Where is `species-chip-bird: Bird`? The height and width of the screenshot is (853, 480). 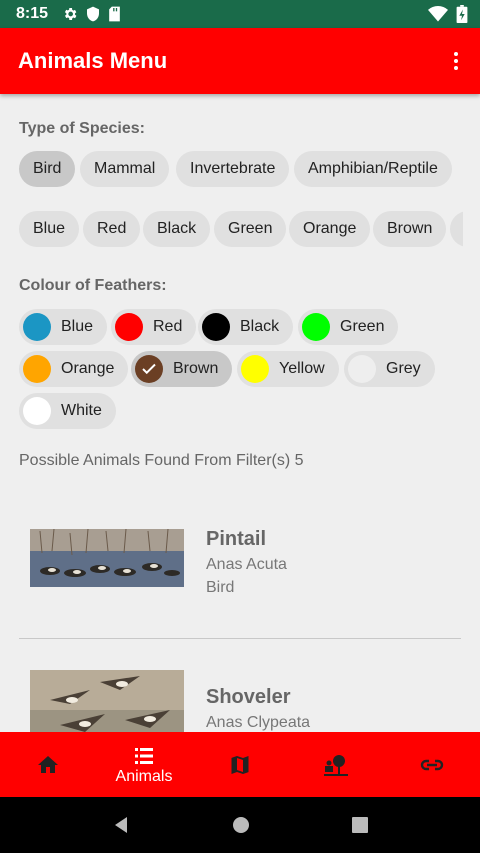 species-chip-bird: Bird is located at coordinates (47, 169).